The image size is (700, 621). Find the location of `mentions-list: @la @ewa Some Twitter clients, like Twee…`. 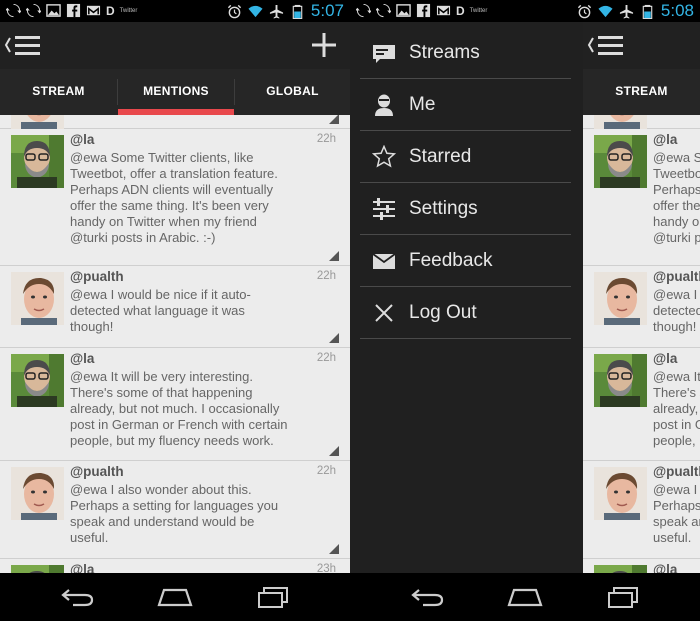

mentions-list: @la @ewa Some Twitter clients, like Twee… is located at coordinates (641, 344).